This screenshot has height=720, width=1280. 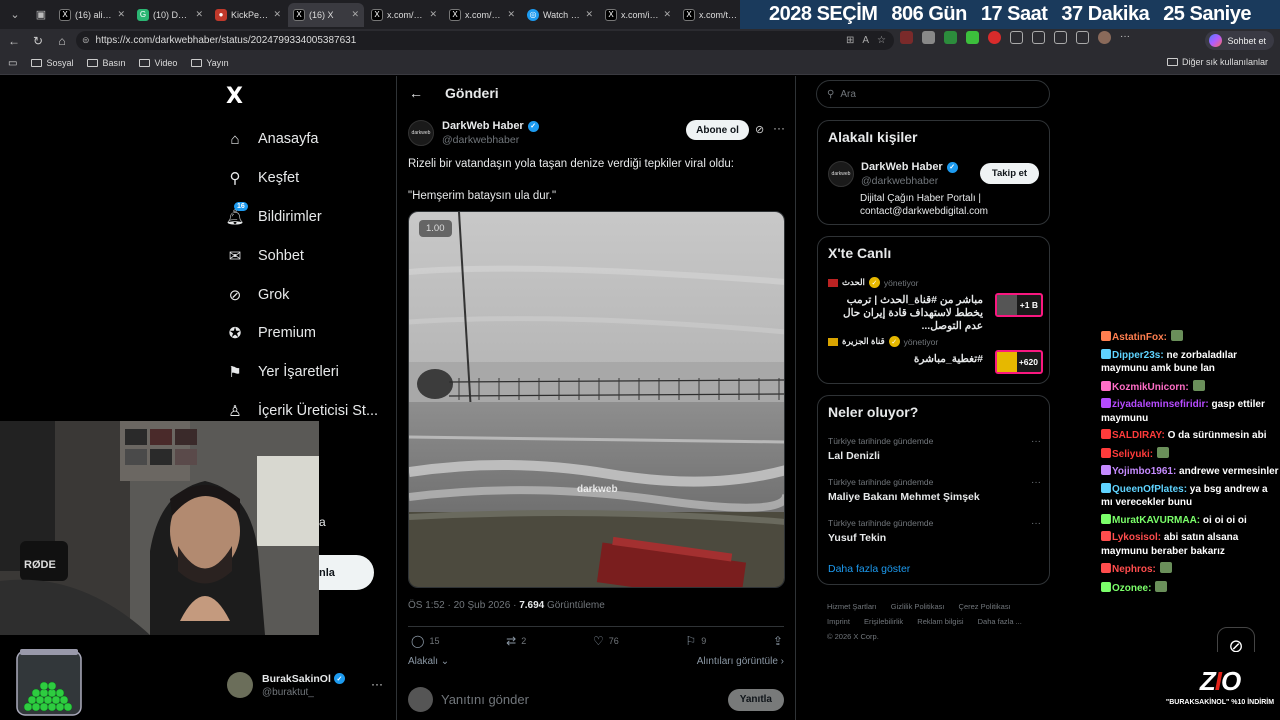 What do you see at coordinates (940, 621) in the screenshot?
I see `footer-link: Reklam bilgisi` at bounding box center [940, 621].